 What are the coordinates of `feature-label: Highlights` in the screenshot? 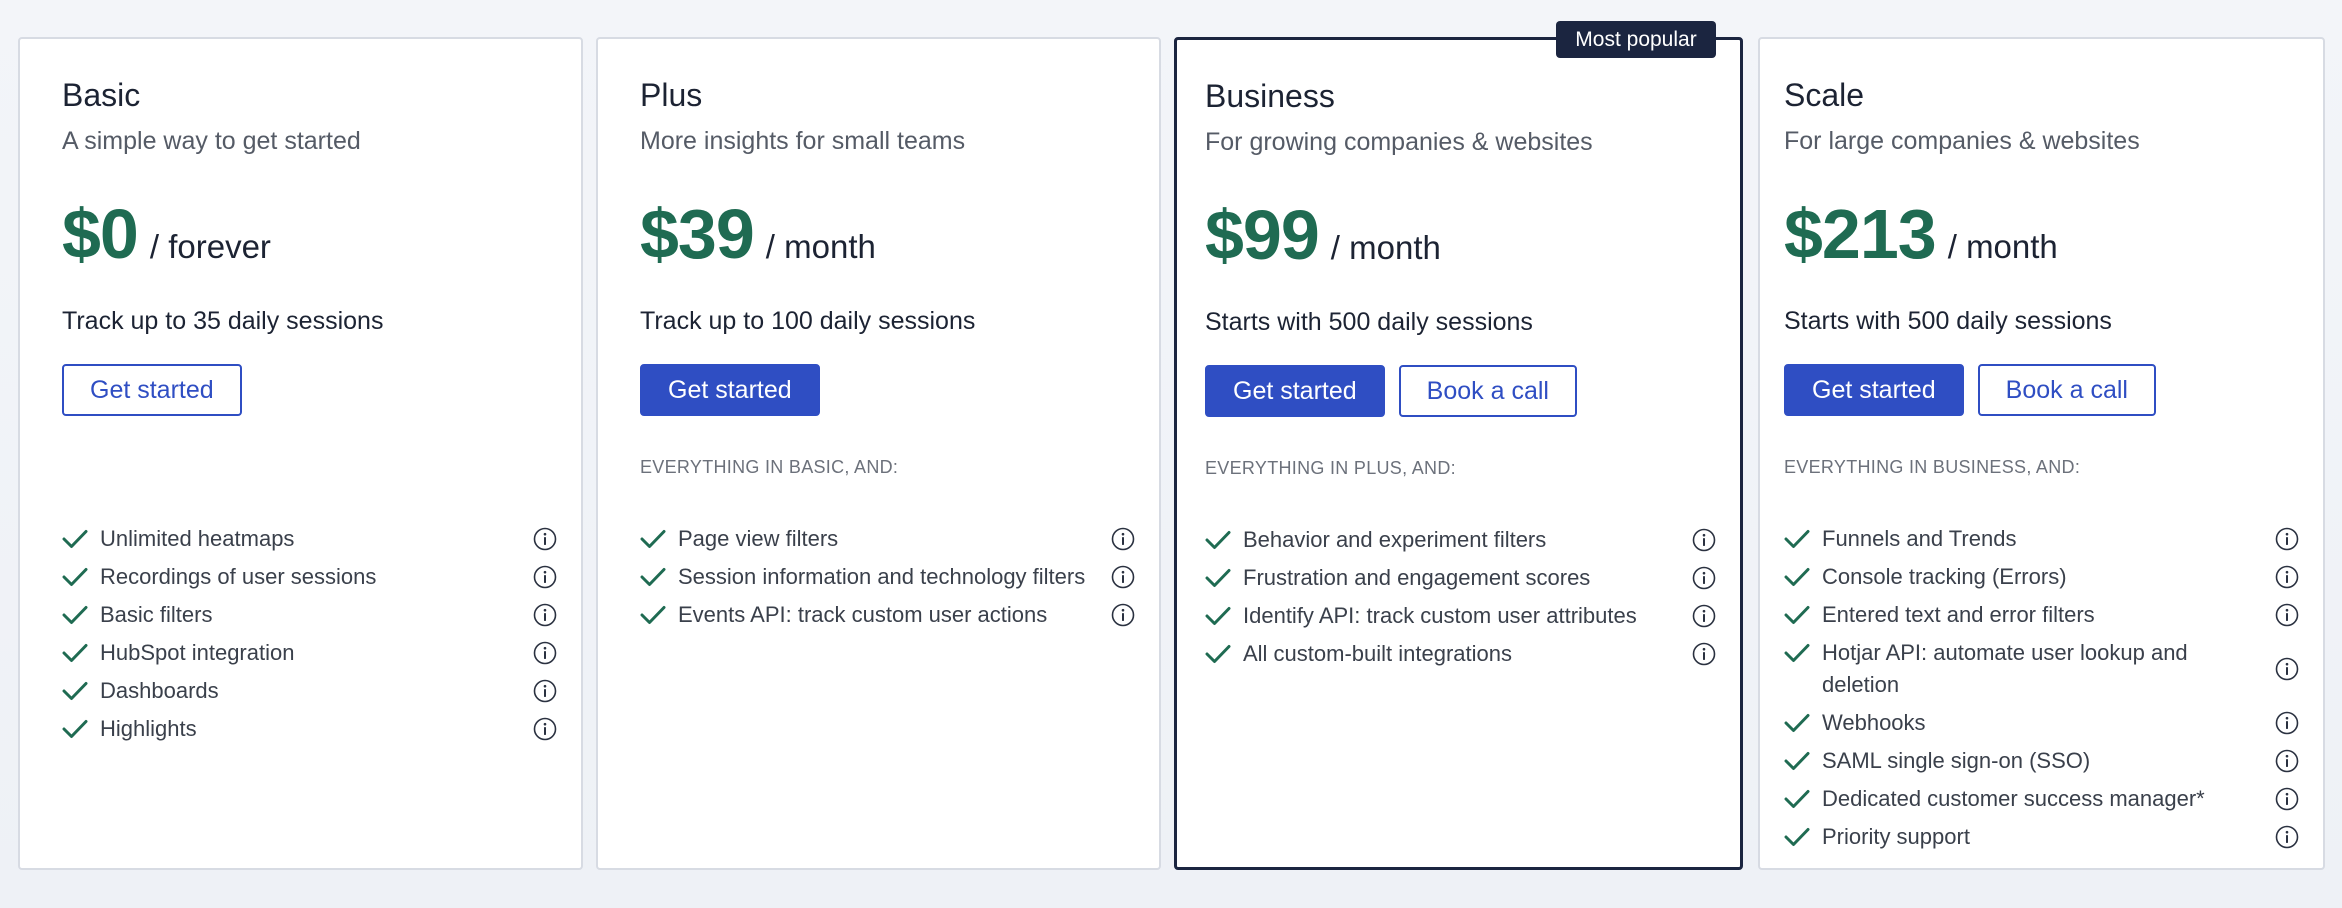 It's located at (148, 728).